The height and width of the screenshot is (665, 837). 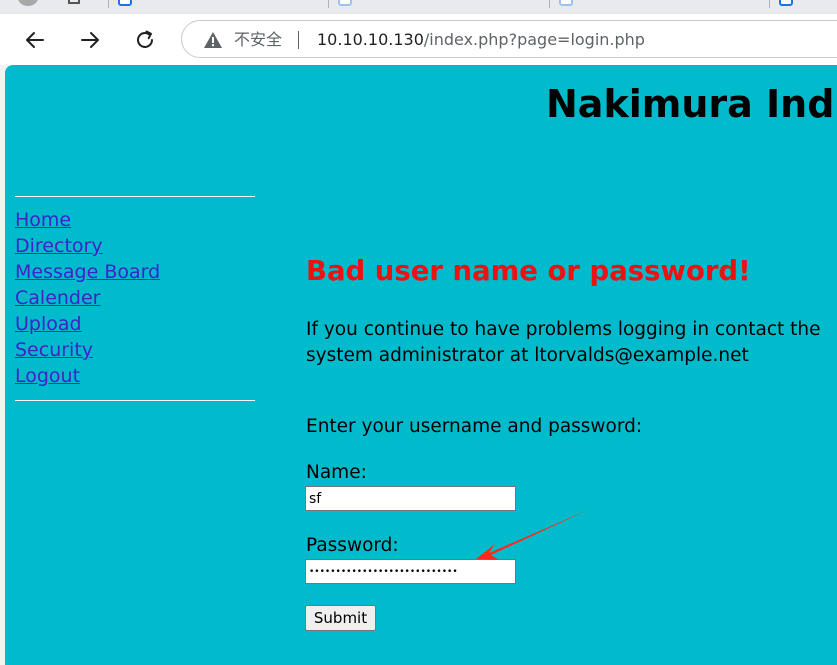 What do you see at coordinates (135, 196) in the screenshot?
I see `sidebar-divider-top` at bounding box center [135, 196].